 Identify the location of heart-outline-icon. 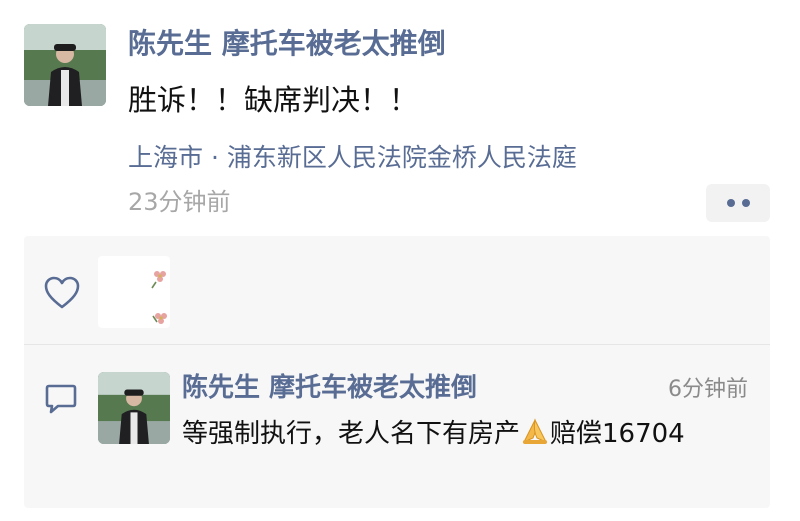
(62, 293).